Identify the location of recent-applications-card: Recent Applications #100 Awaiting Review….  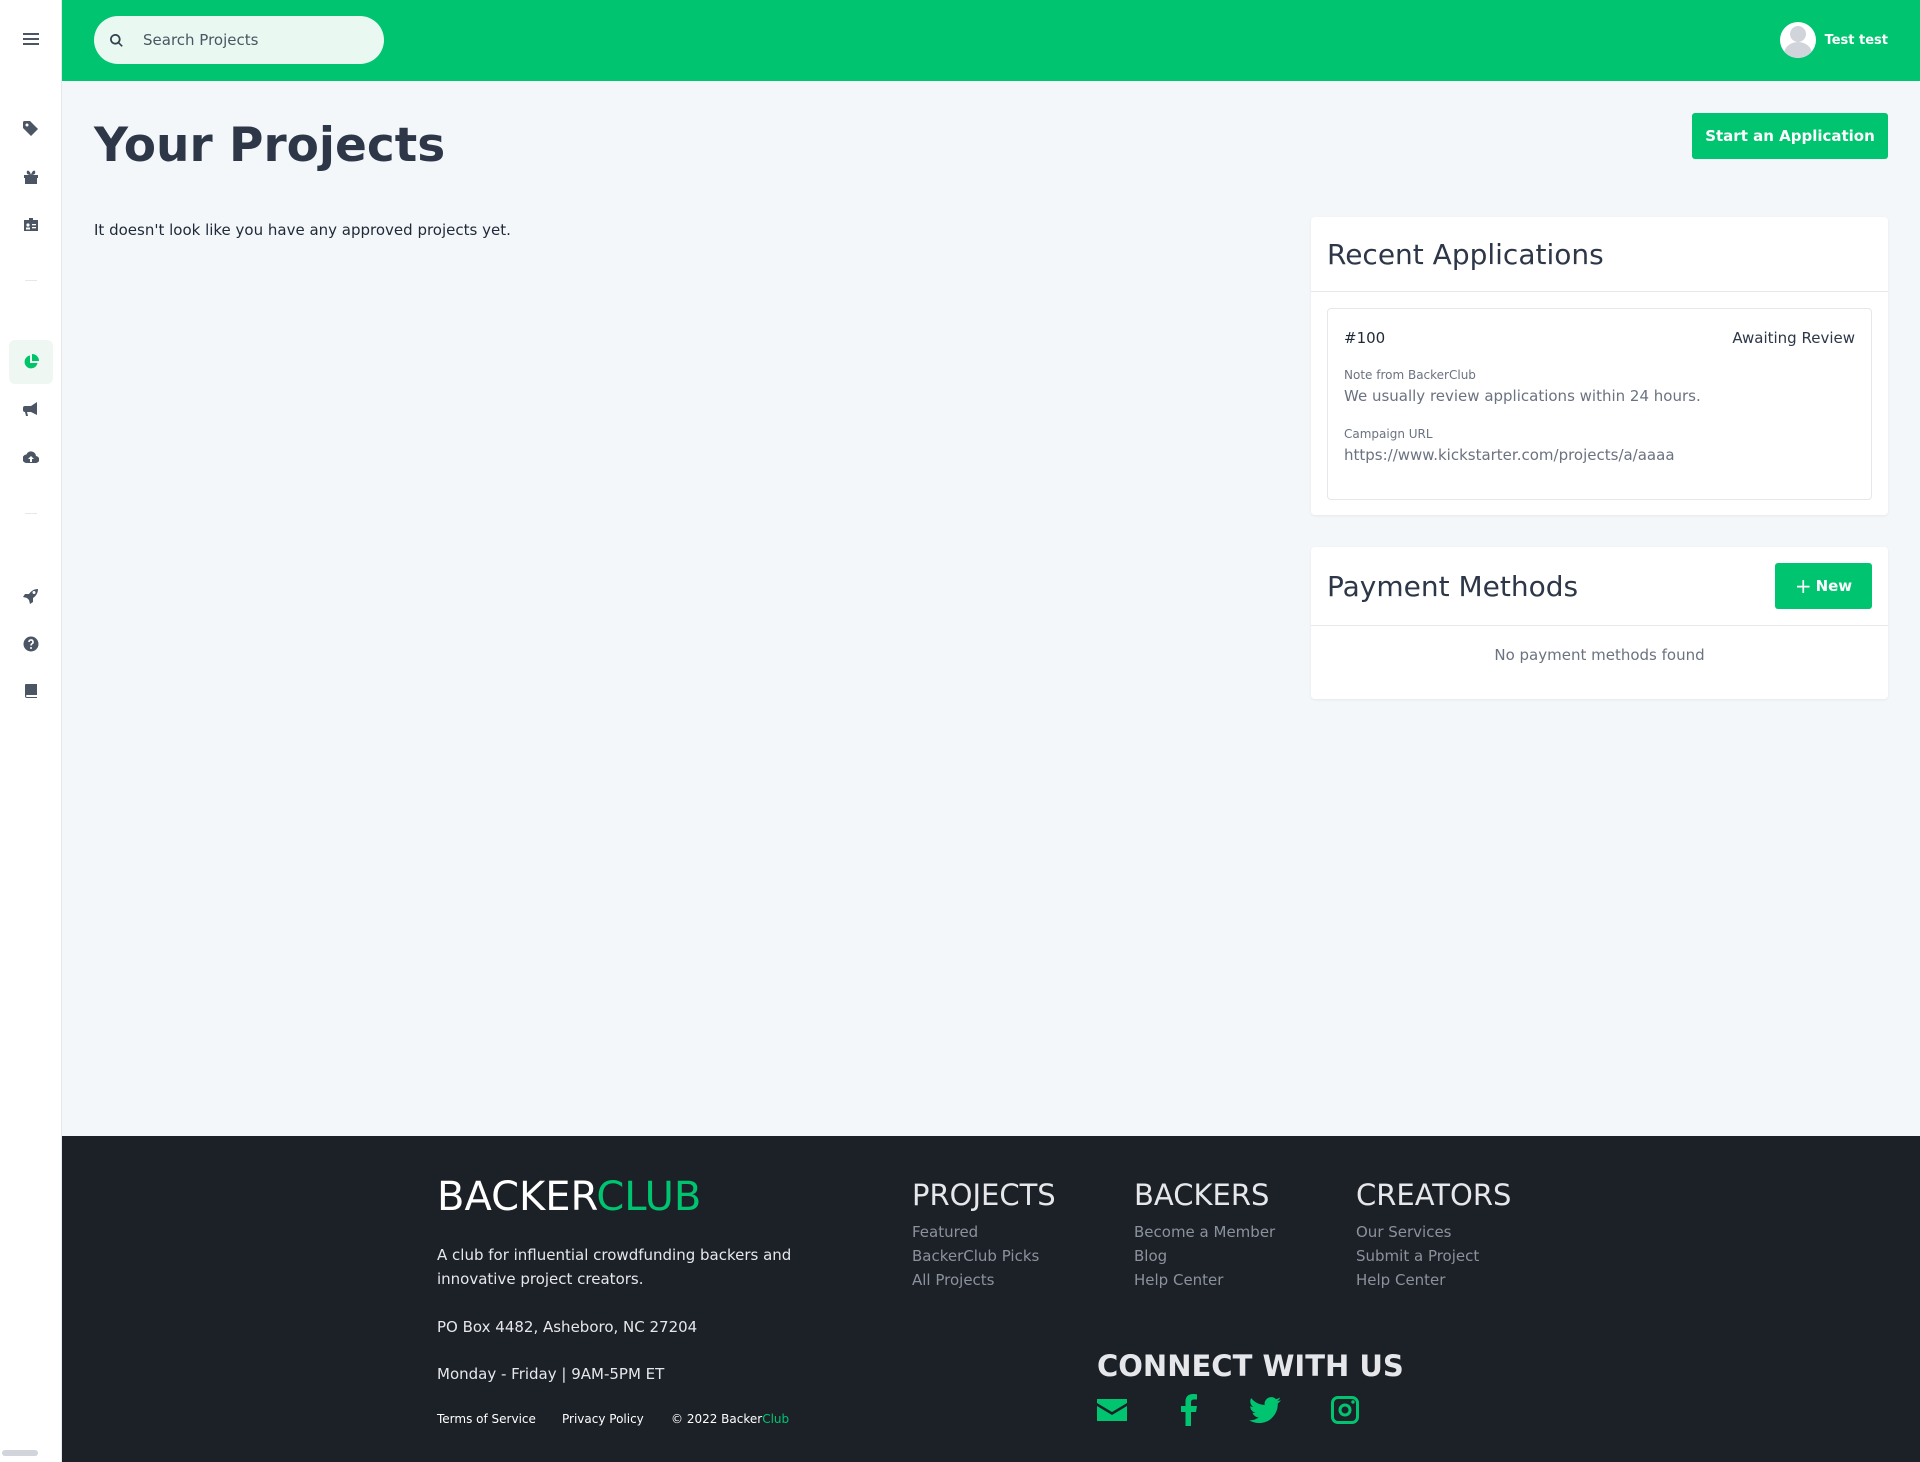
(1599, 366).